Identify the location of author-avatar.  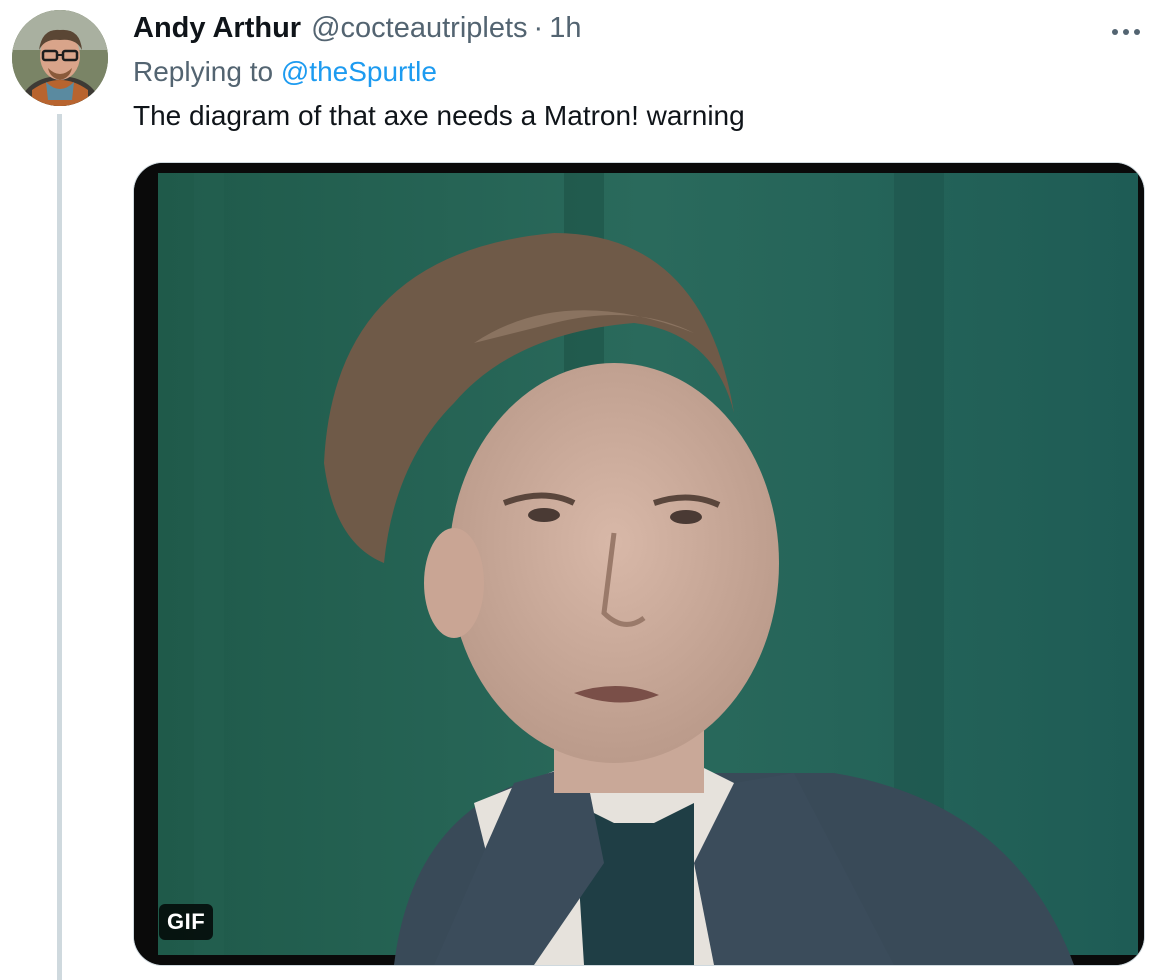
(60, 58).